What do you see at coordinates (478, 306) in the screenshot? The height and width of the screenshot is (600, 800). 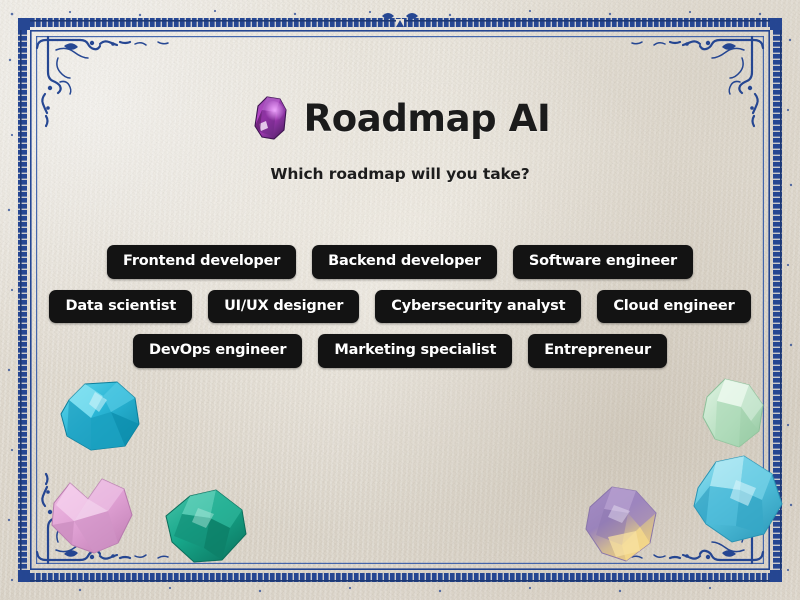 I see `option-cybersecurity-analyst: Cybersecurity analyst` at bounding box center [478, 306].